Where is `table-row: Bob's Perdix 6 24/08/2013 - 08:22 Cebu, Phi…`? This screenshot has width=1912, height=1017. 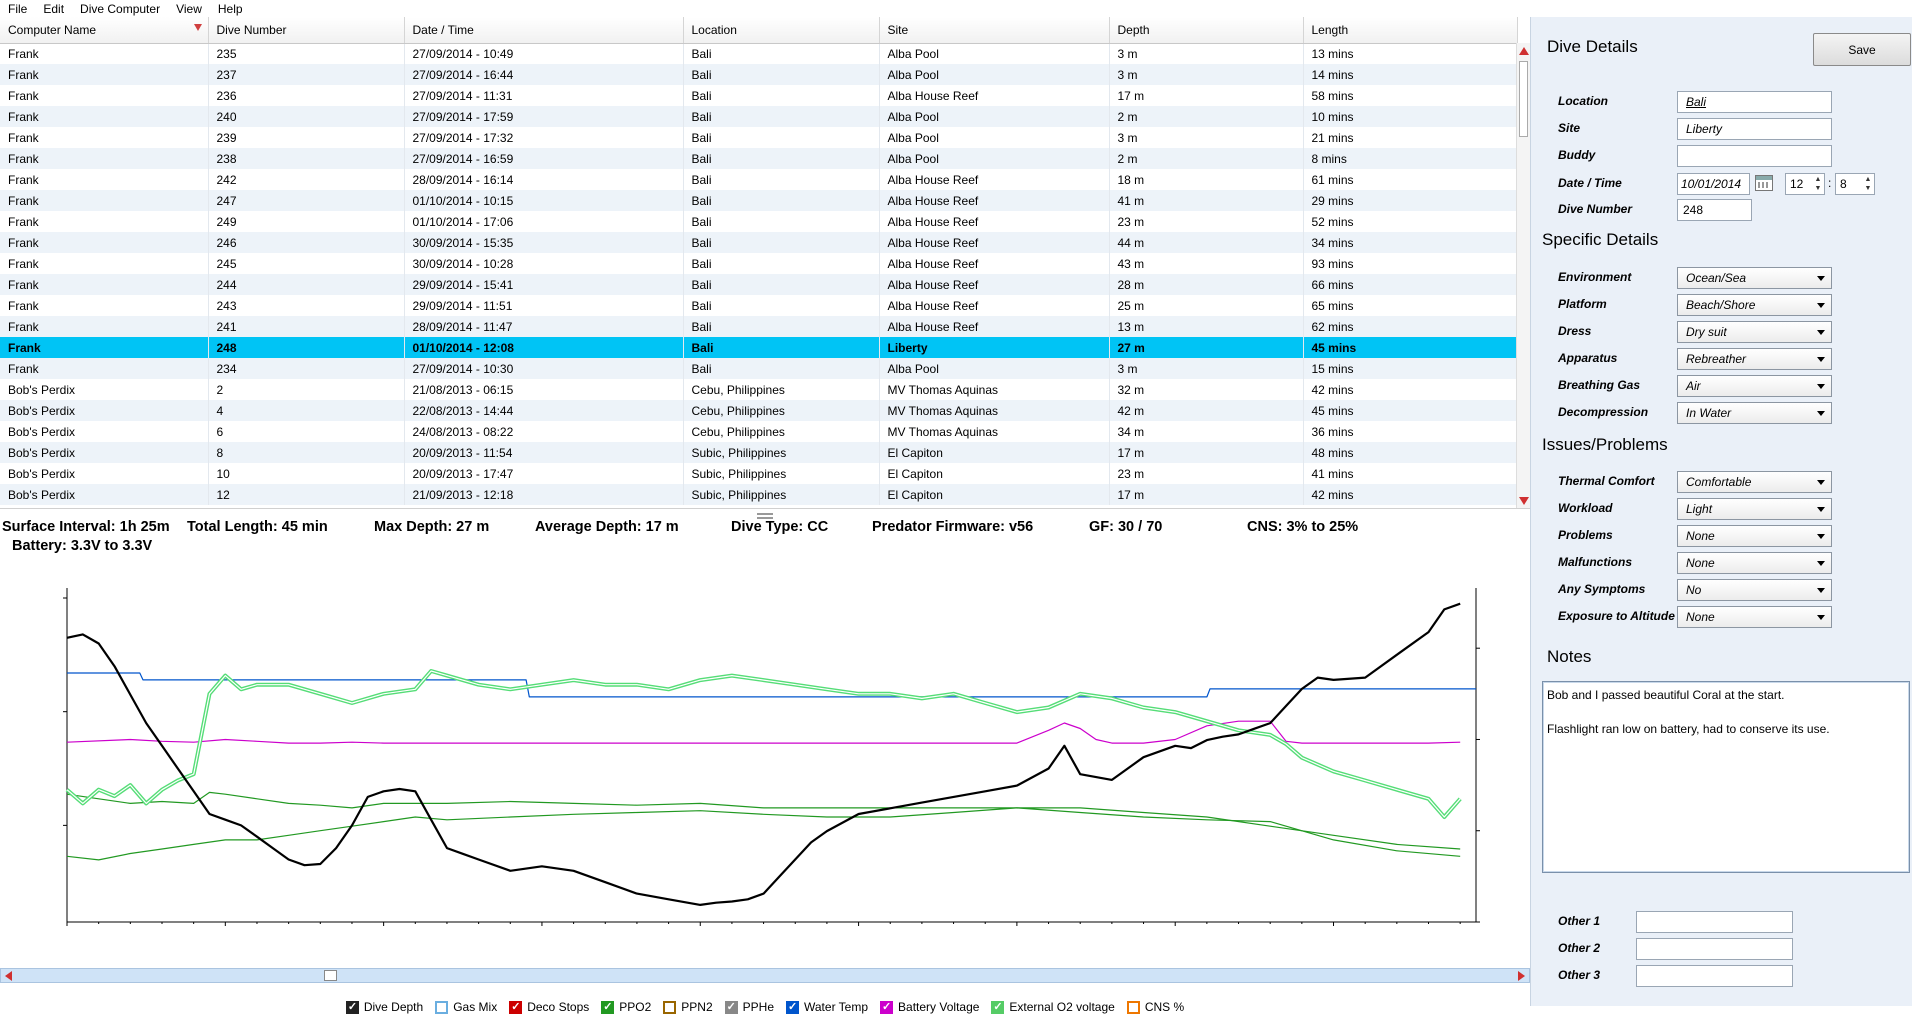 table-row: Bob's Perdix 6 24/08/2013 - 08:22 Cebu, Phi… is located at coordinates (759, 431).